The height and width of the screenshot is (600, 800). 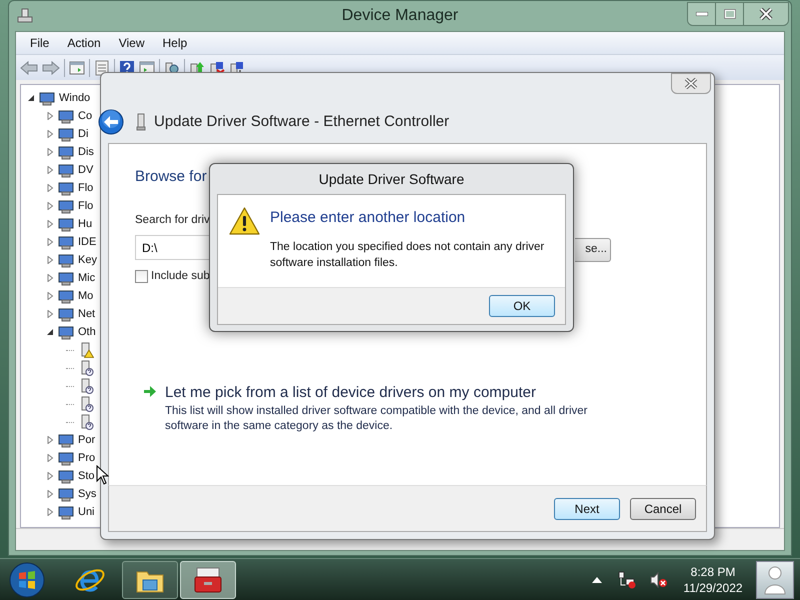 I want to click on tree-item-label: Sys, so click(x=87, y=494).